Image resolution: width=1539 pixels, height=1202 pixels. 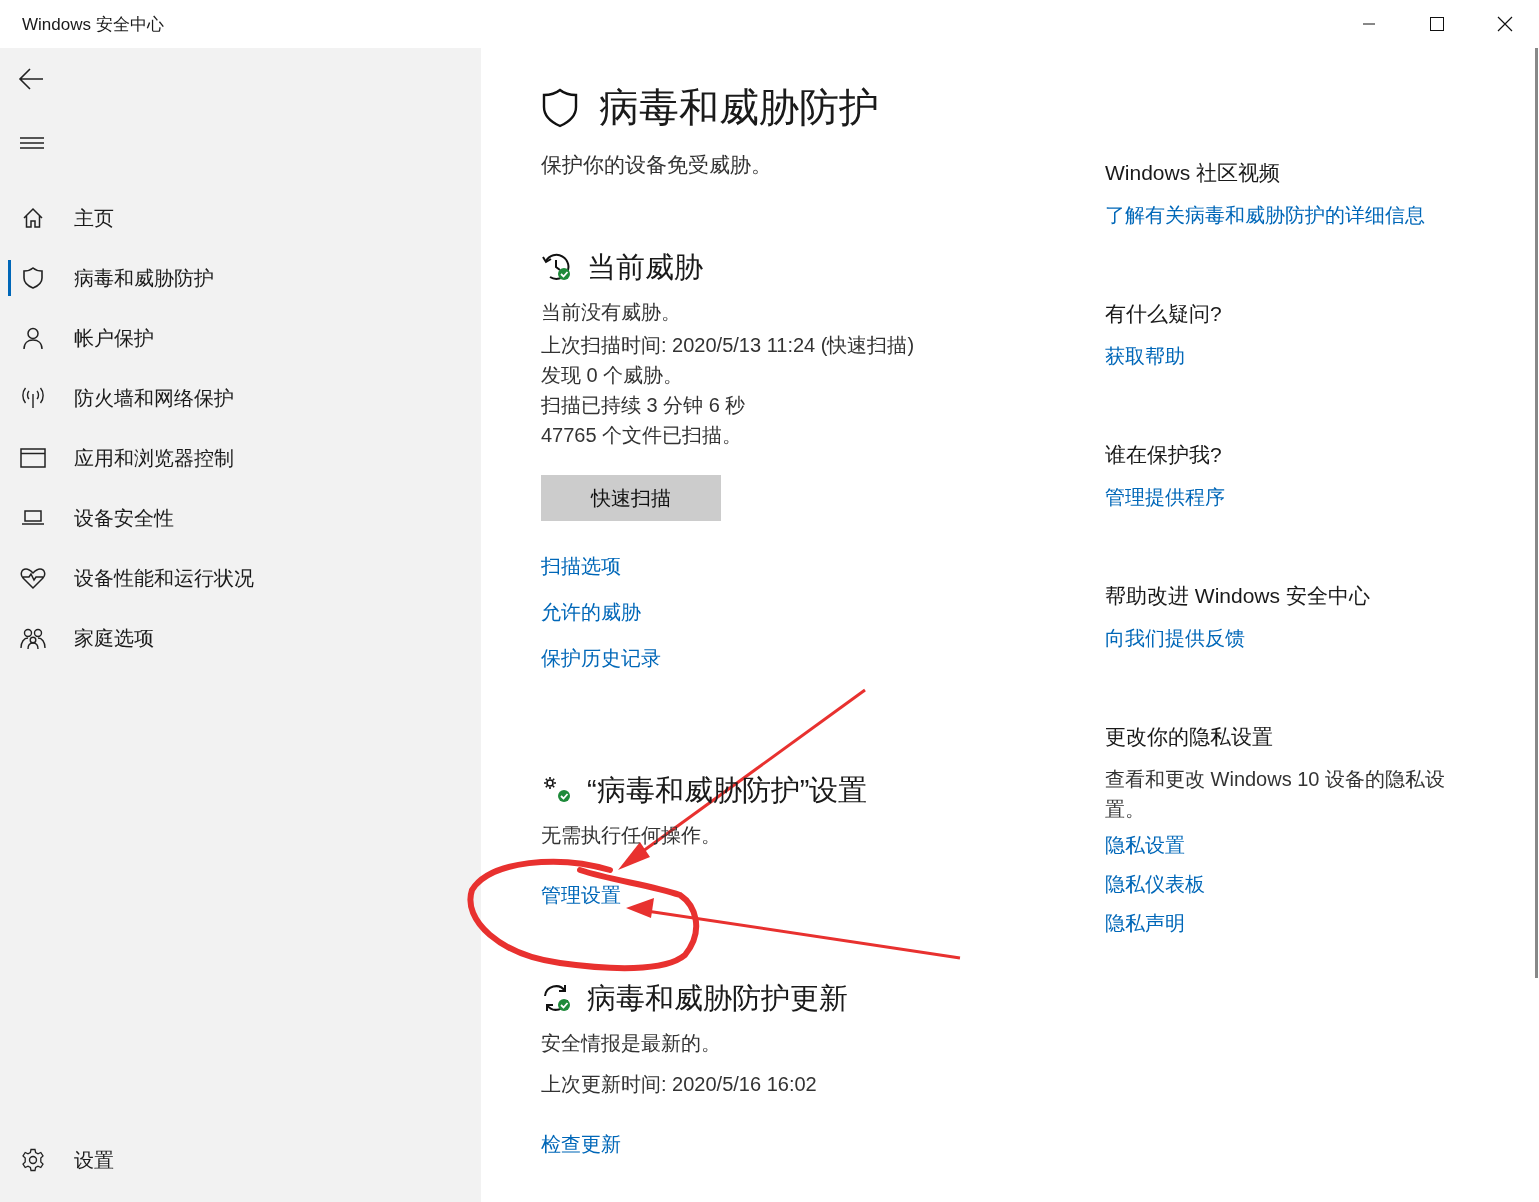 What do you see at coordinates (1145, 356) in the screenshot?
I see `link: 获取帮助` at bounding box center [1145, 356].